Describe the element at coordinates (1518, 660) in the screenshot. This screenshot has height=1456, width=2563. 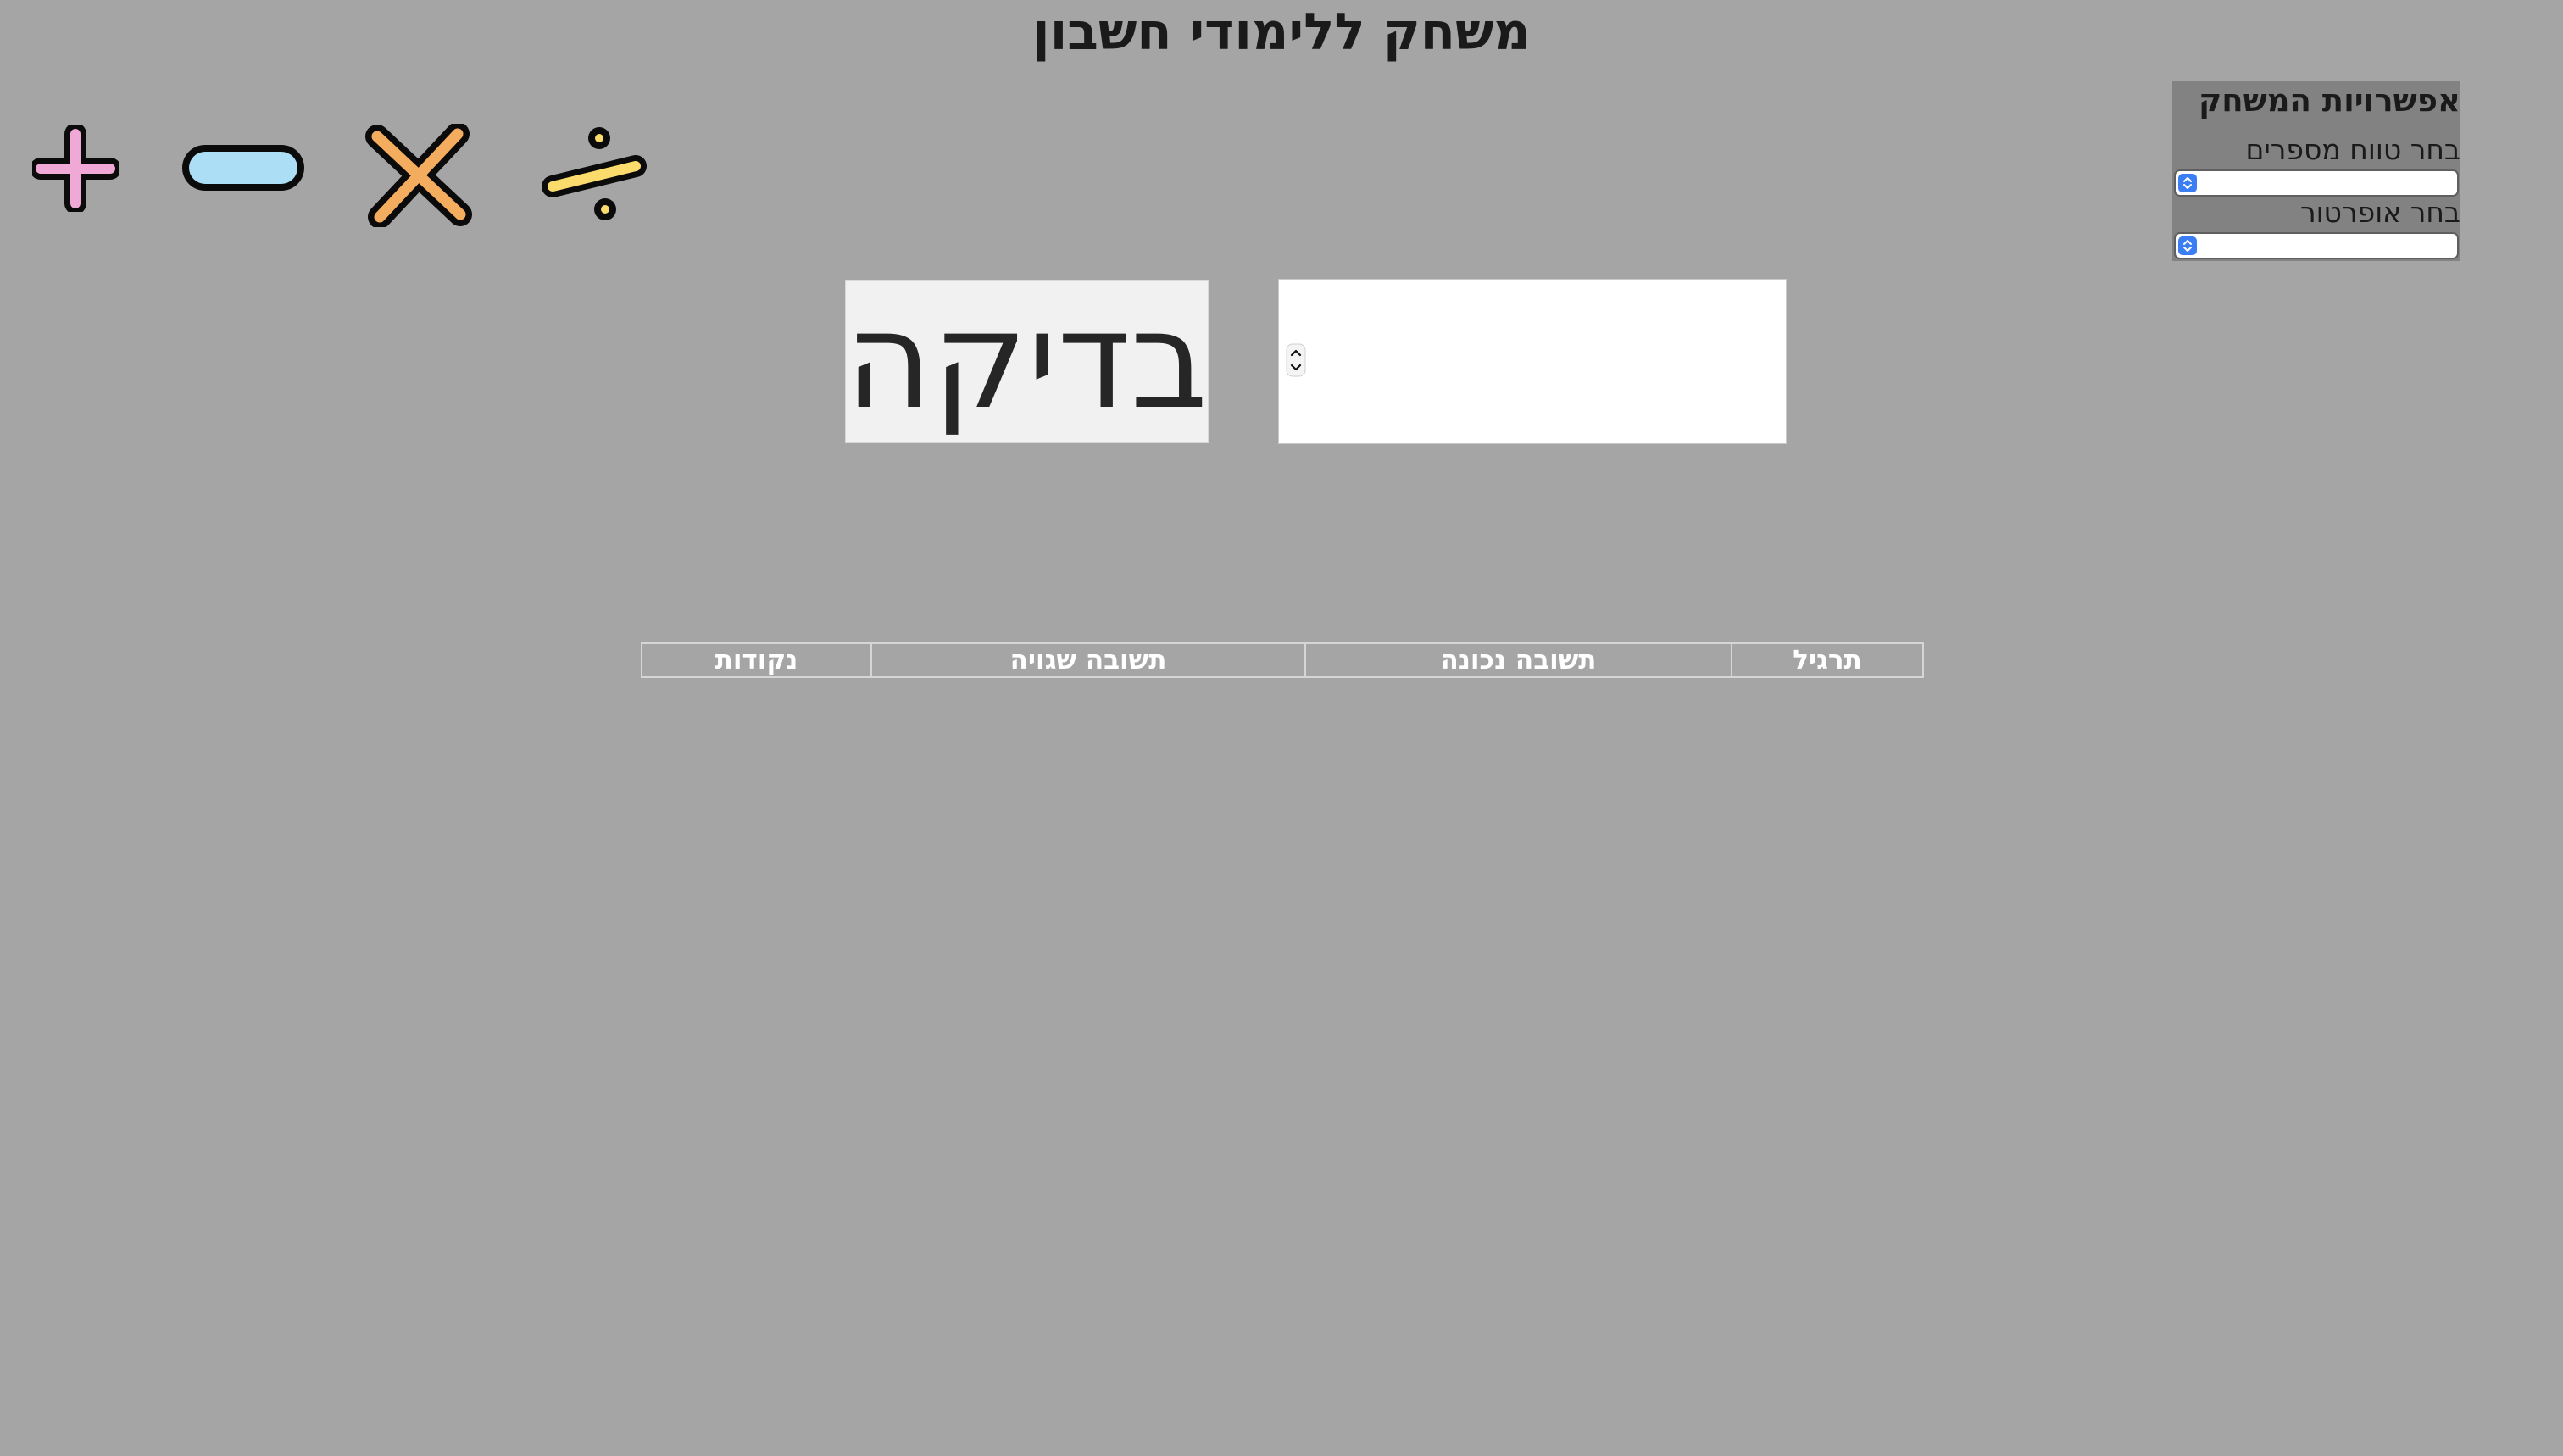
I see `header-correct-answer: תשובה נכונה` at that location.